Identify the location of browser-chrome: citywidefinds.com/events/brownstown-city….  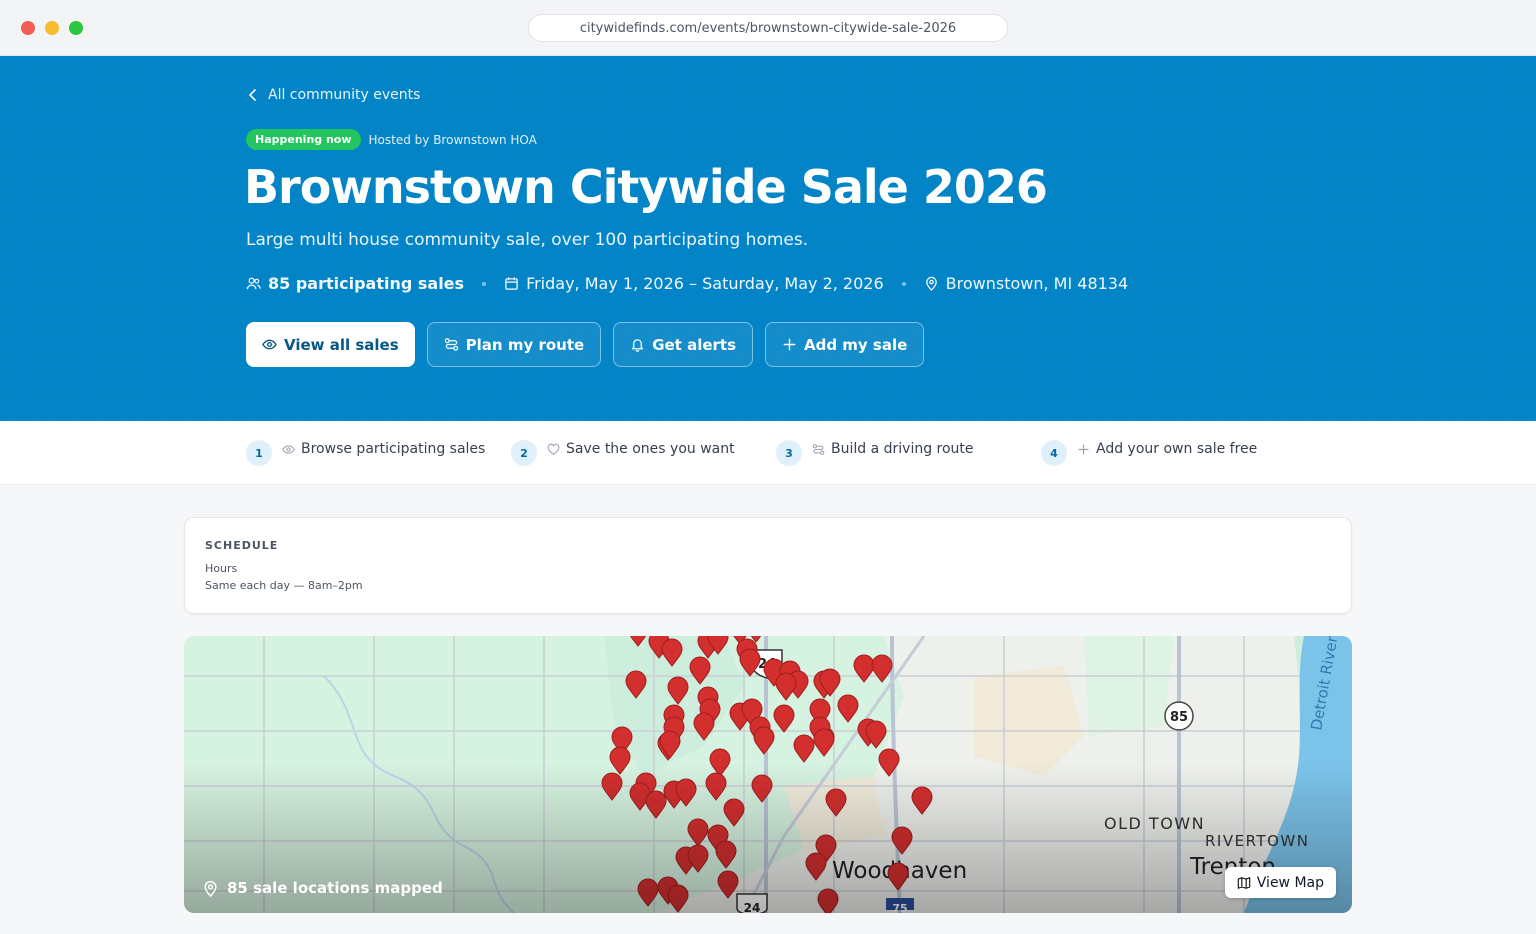
(768, 28).